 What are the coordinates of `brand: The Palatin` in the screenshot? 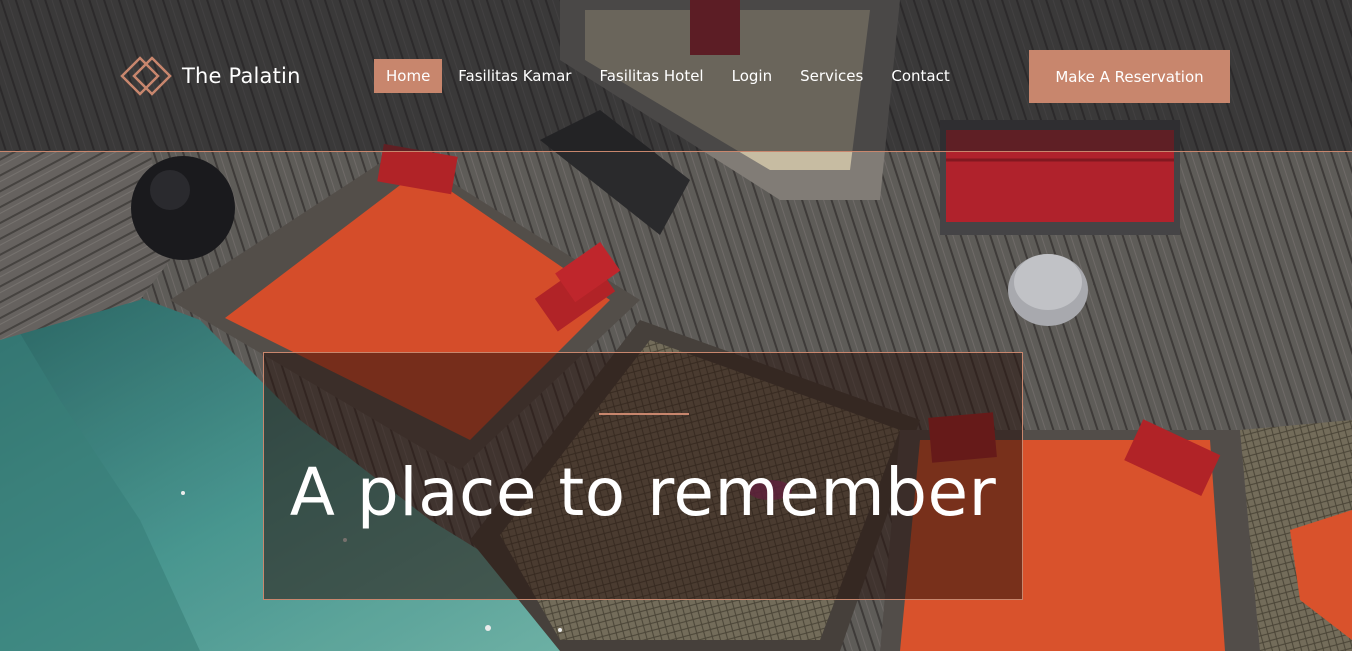 It's located at (210, 76).